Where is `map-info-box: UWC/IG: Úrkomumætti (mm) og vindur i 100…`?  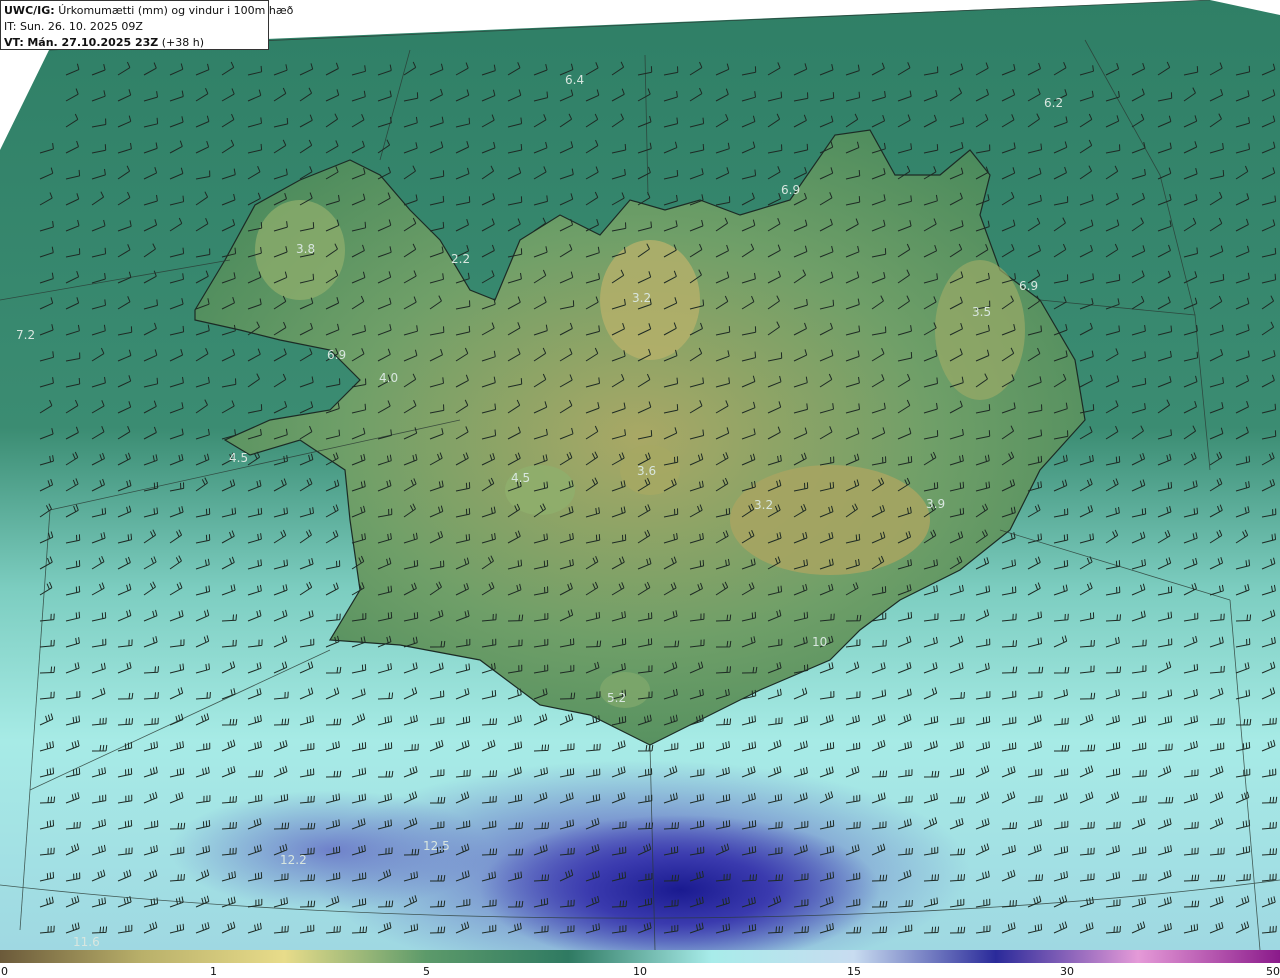 map-info-box: UWC/IG: Úrkomumætti (mm) og vindur i 100… is located at coordinates (146, 25).